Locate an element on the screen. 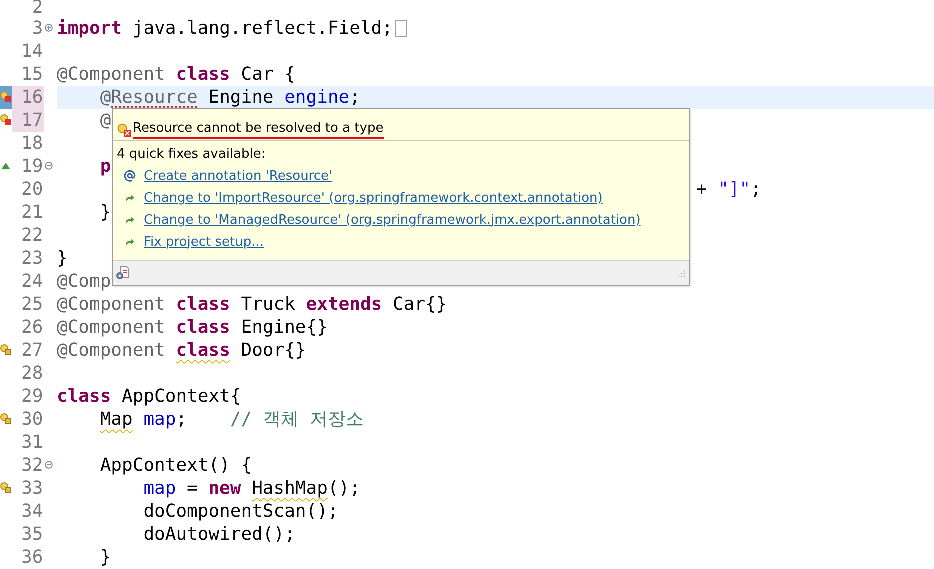  line-number: 18 is located at coordinates (32, 143).